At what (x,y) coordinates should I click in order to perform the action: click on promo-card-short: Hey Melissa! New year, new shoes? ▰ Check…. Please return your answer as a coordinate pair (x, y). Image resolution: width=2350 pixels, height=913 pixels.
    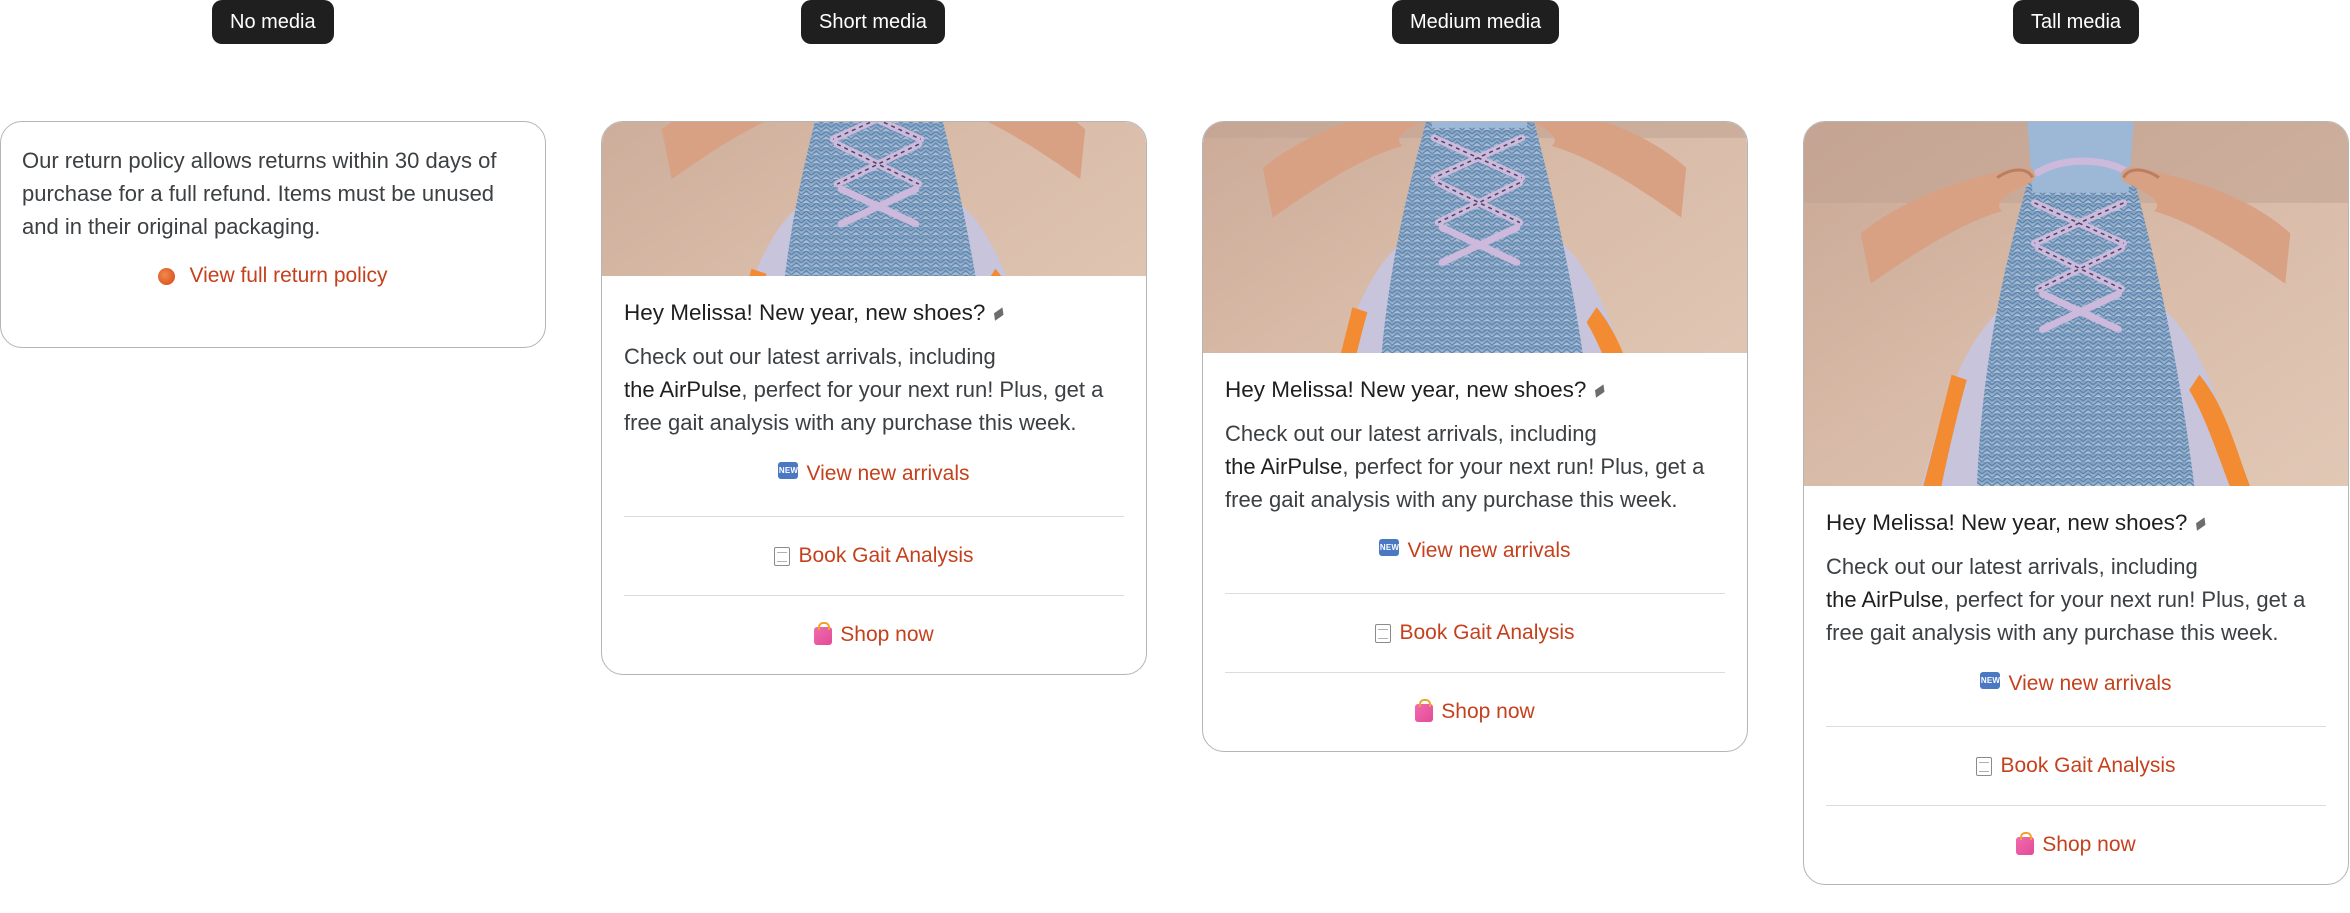
    Looking at the image, I should click on (874, 398).